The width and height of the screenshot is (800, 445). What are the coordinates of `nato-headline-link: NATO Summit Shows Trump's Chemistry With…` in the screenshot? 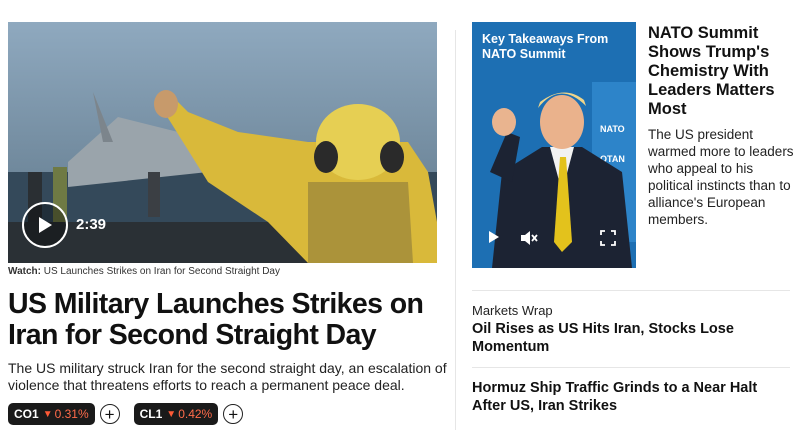 It's located at (721, 71).